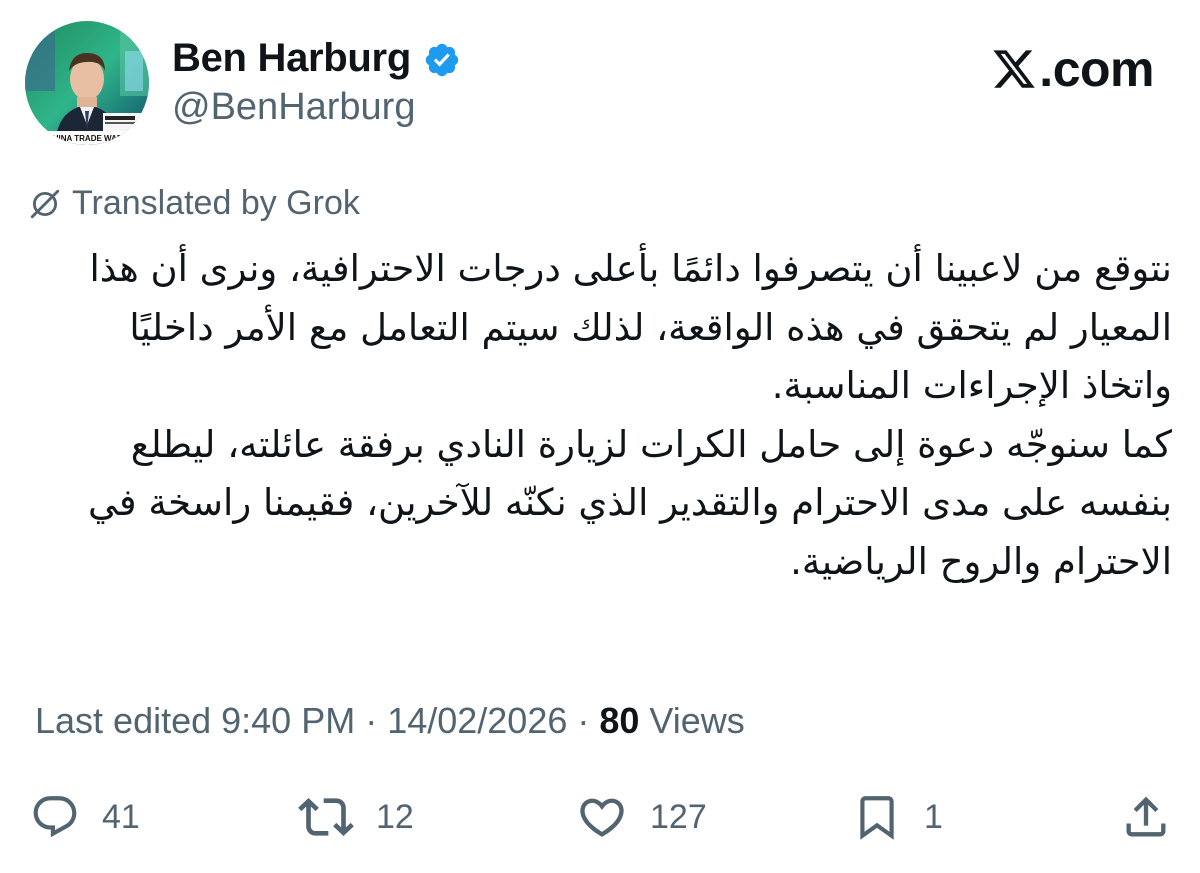 The image size is (1200, 873). I want to click on translate-off-icon, so click(45, 204).